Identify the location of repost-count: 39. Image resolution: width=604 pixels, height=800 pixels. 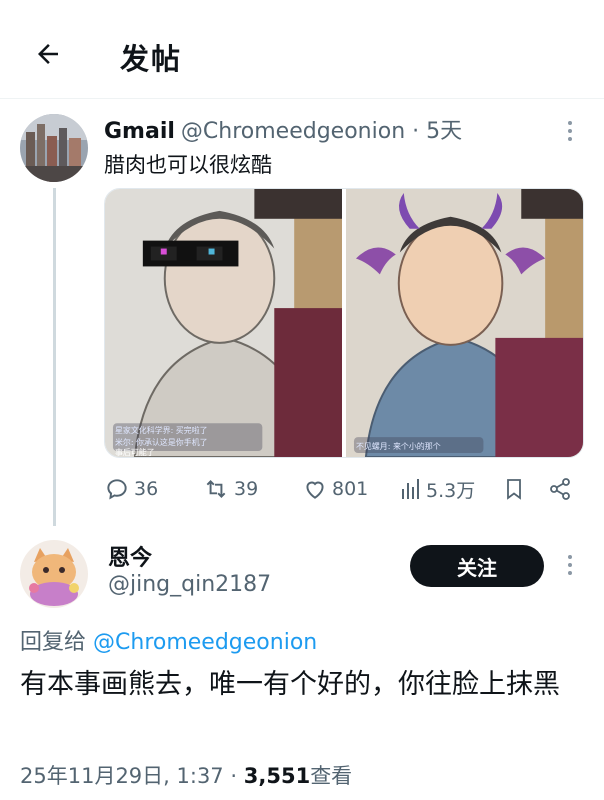
(246, 489).